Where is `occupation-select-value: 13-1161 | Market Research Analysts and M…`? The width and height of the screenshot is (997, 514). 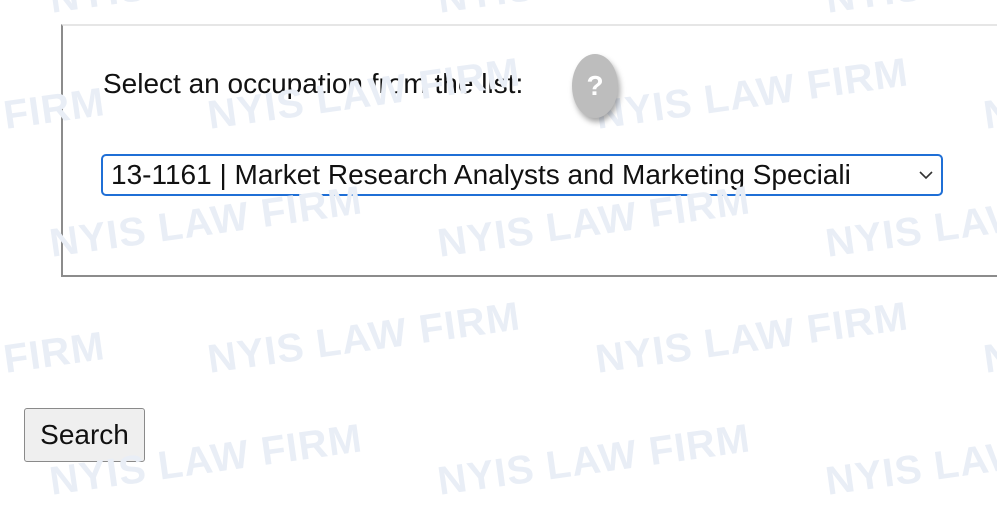
occupation-select-value: 13-1161 | Market Research Analysts and M… is located at coordinates (481, 174).